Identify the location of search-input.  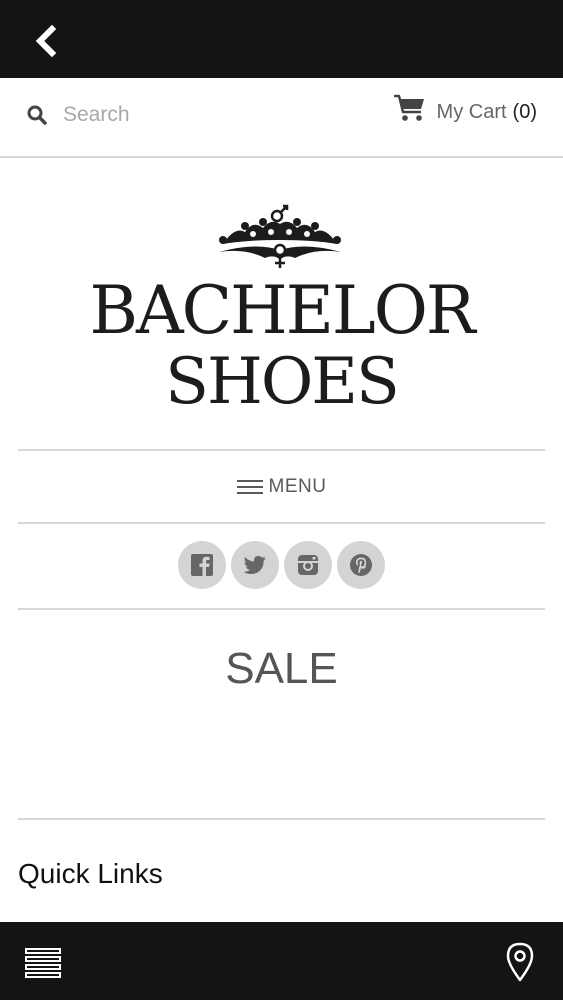
(148, 115).